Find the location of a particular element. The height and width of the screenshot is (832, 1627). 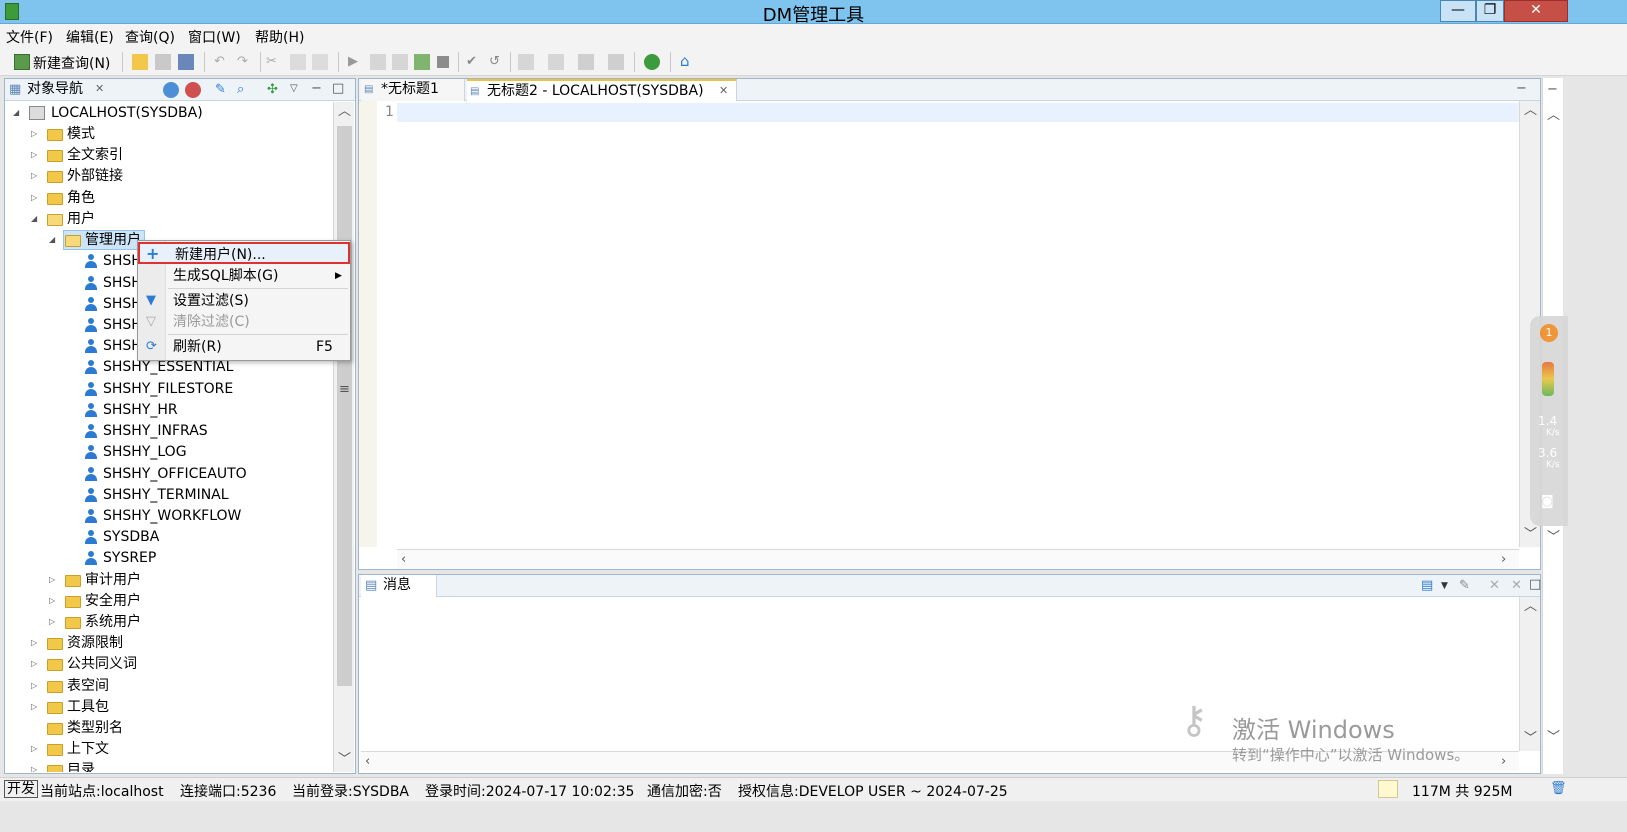

remove-icon: ✕ is located at coordinates (1494, 586).